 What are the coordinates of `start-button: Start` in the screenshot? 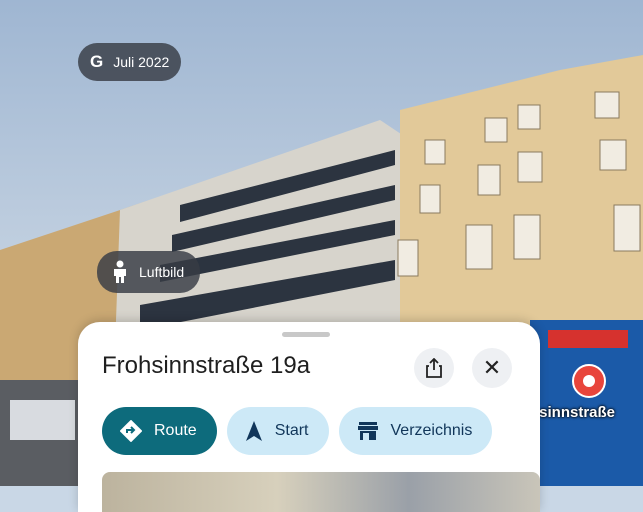 It's located at (277, 431).